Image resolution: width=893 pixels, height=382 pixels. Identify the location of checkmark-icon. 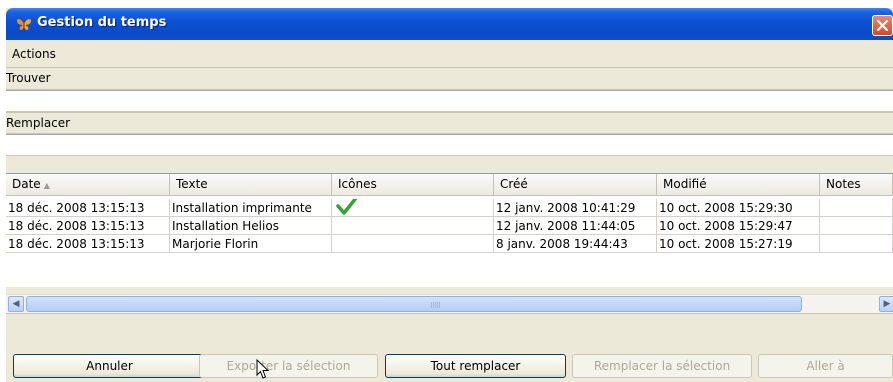
(347, 207).